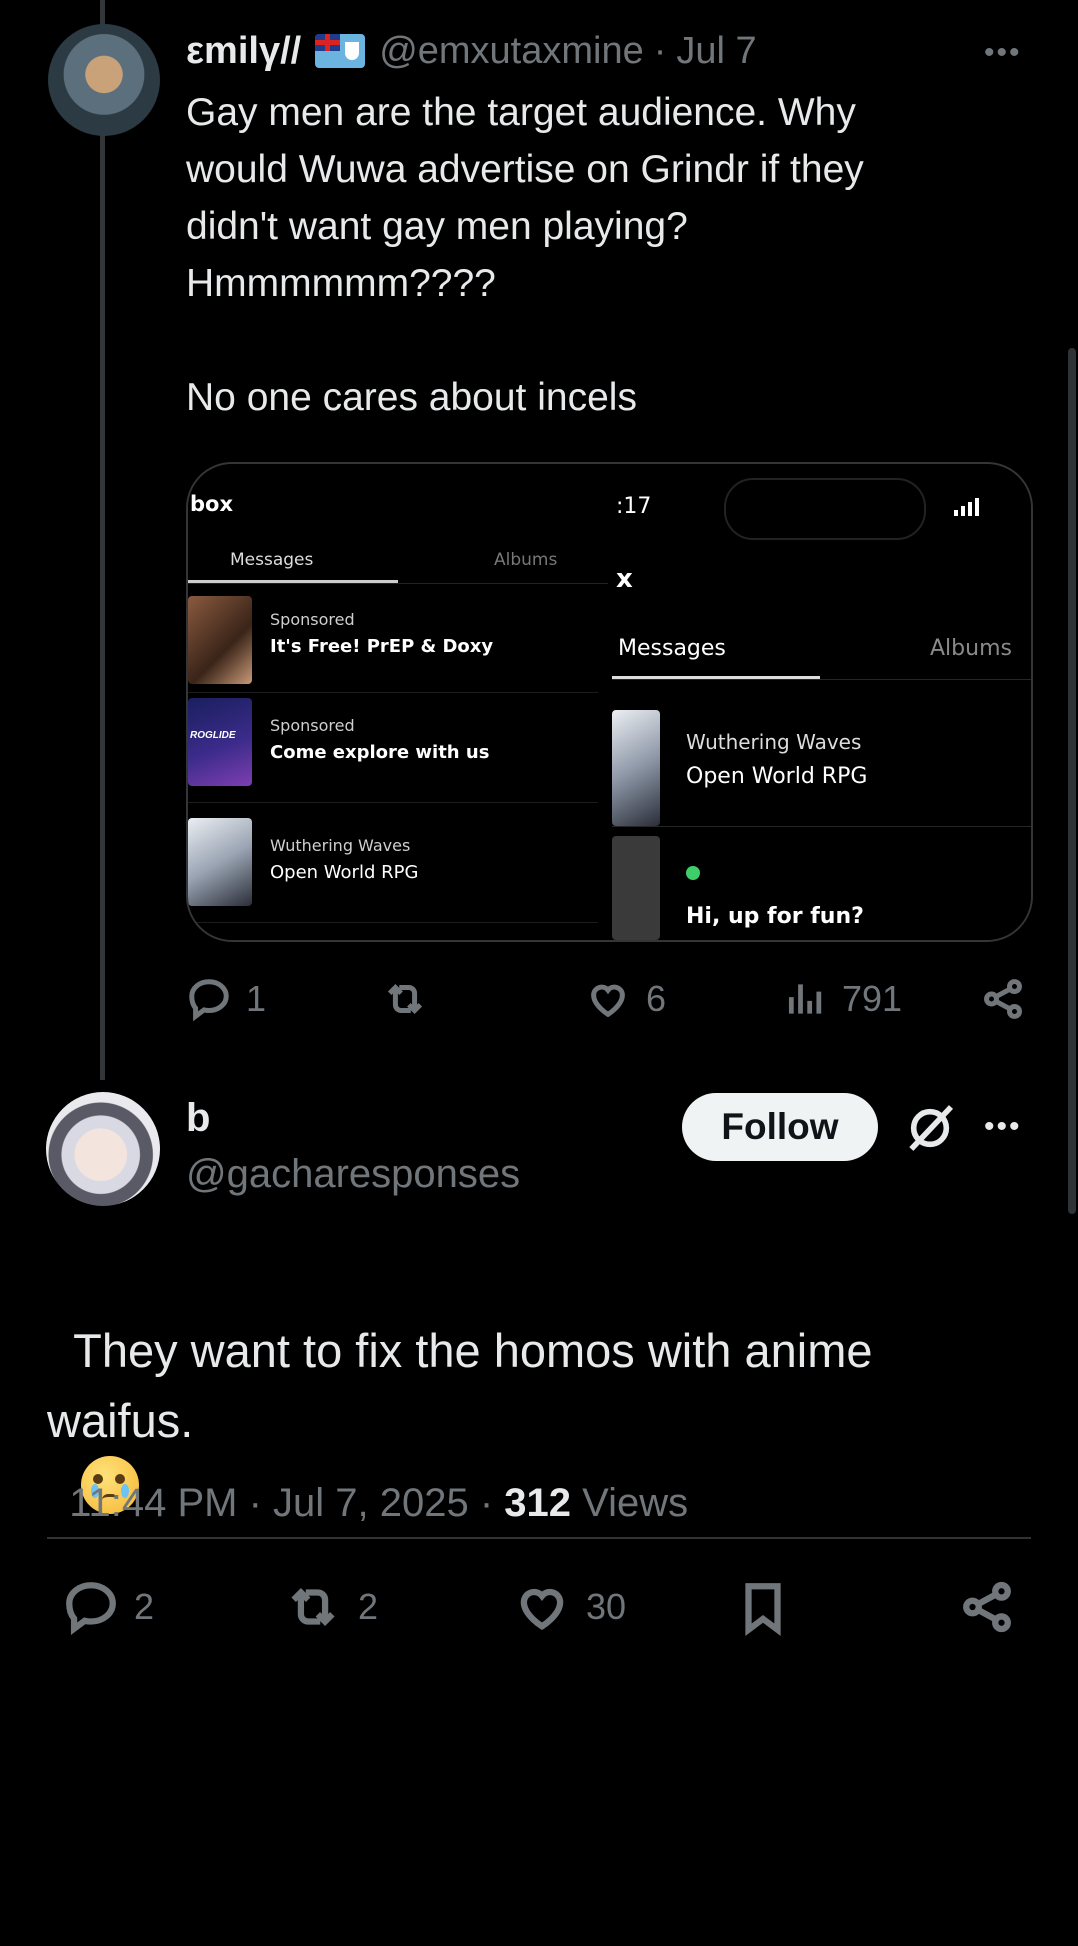  I want to click on ad-brand: ROGLIDE, so click(213, 735).